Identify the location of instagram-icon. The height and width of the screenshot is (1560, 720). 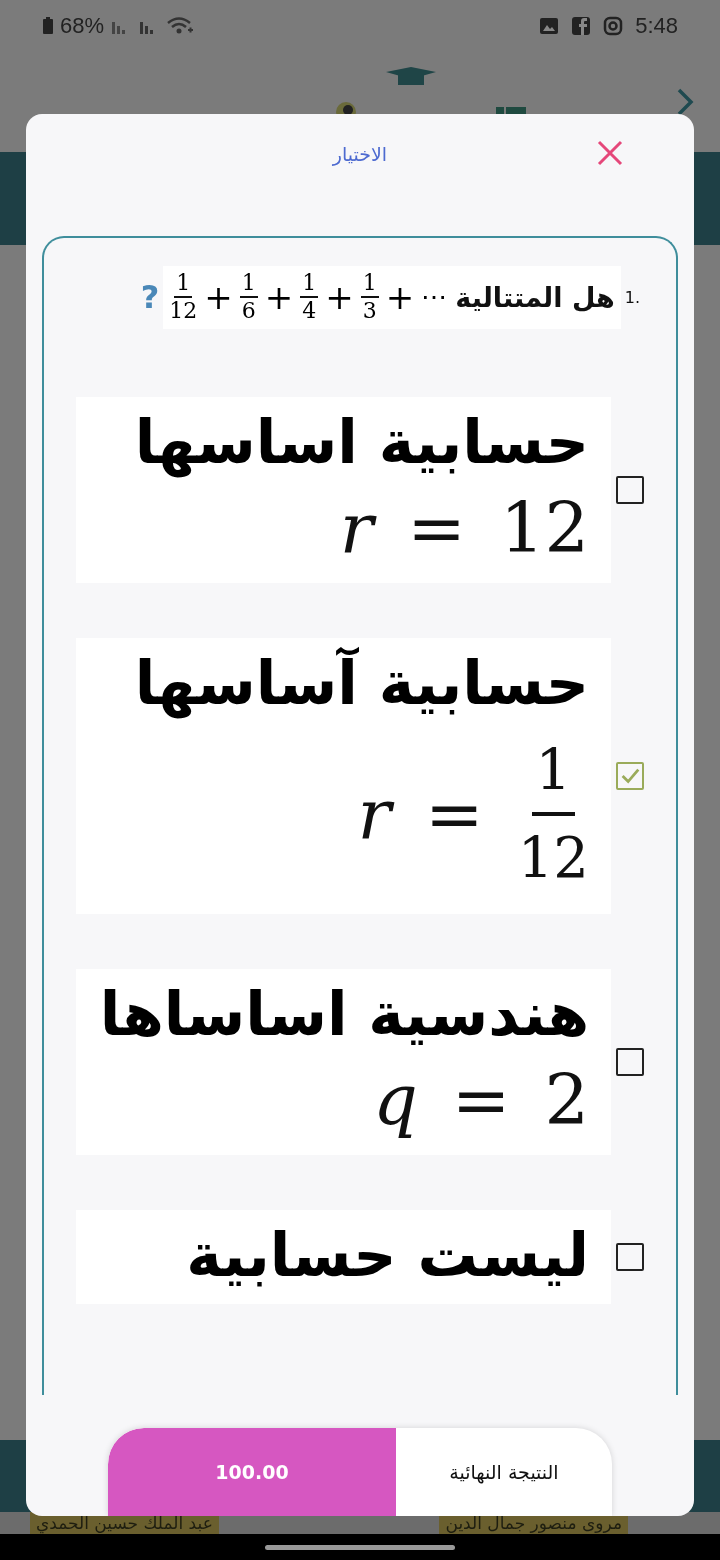
(613, 26).